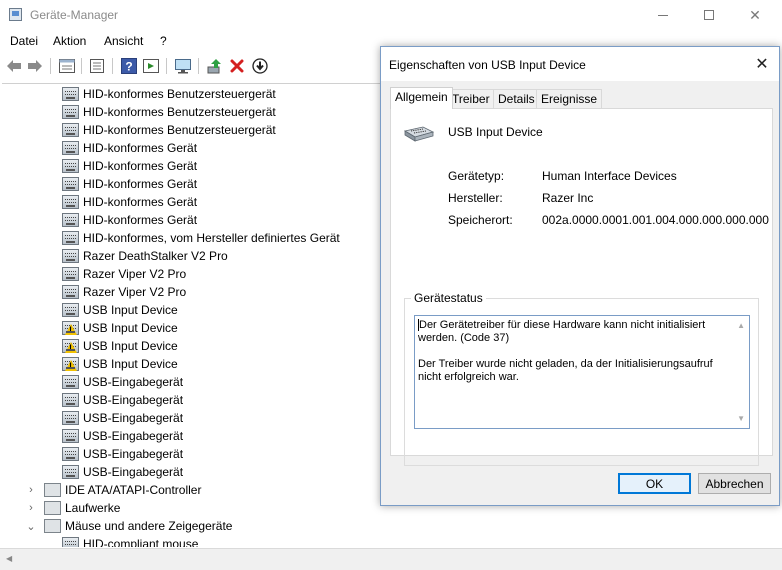 This screenshot has height=570, width=782. Describe the element at coordinates (129, 526) in the screenshot. I see `tree-category: ⌄ Mäuse und andere Zeigegeräte` at that location.